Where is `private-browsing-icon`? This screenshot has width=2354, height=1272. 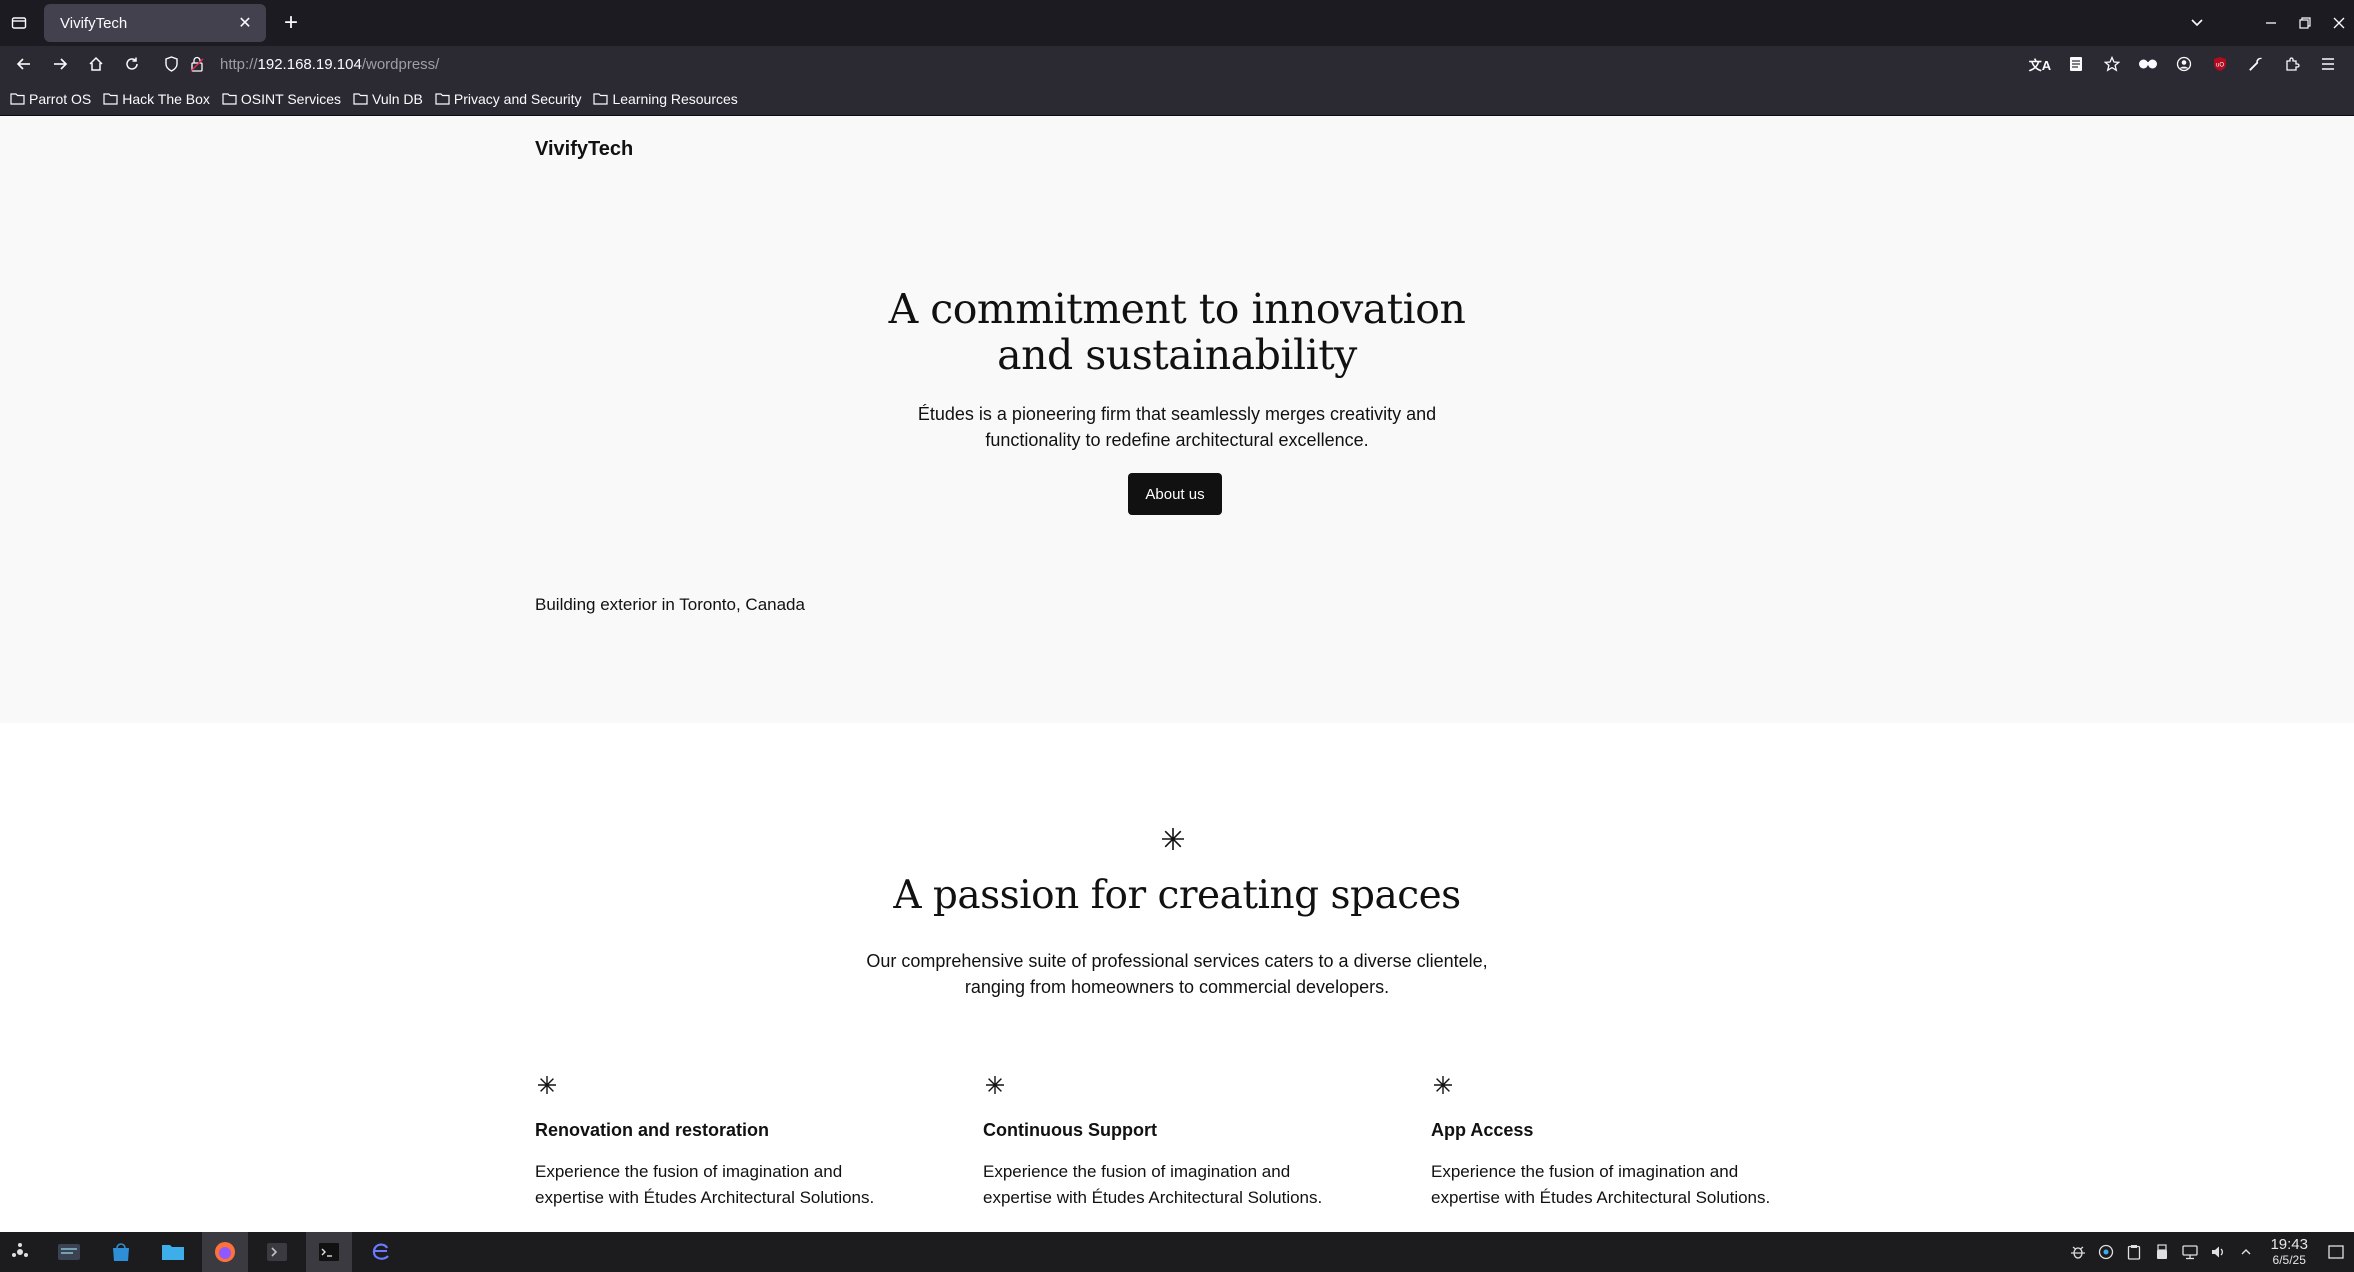 private-browsing-icon is located at coordinates (2148, 64).